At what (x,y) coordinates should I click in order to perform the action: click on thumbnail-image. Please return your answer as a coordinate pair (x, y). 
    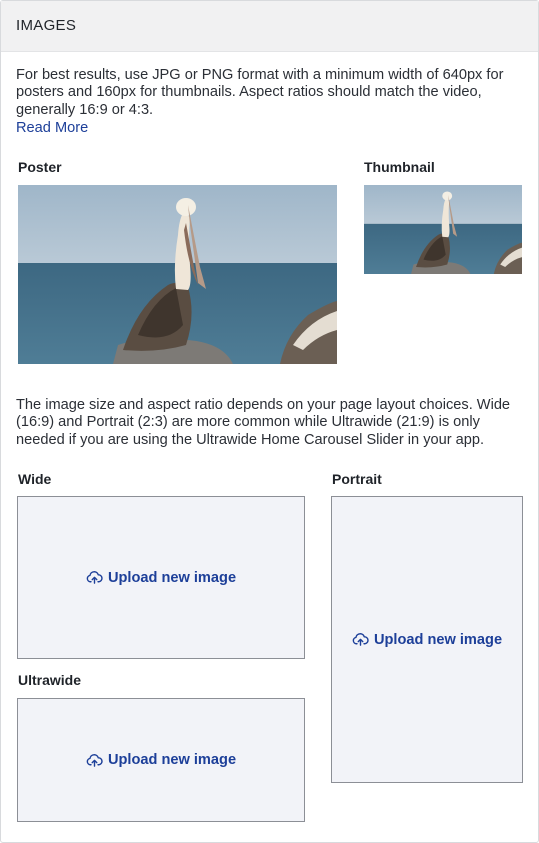
    Looking at the image, I should click on (443, 229).